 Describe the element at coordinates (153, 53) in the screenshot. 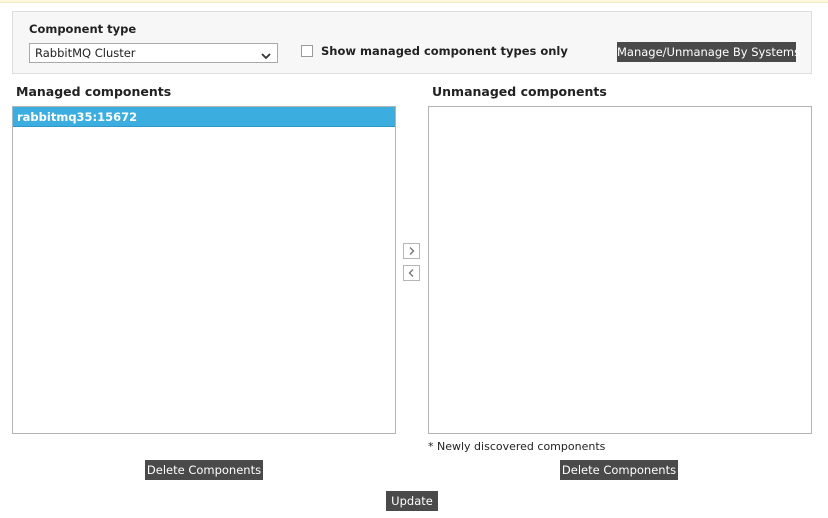

I see `component-type-select: RabbitMQ Cluster` at that location.